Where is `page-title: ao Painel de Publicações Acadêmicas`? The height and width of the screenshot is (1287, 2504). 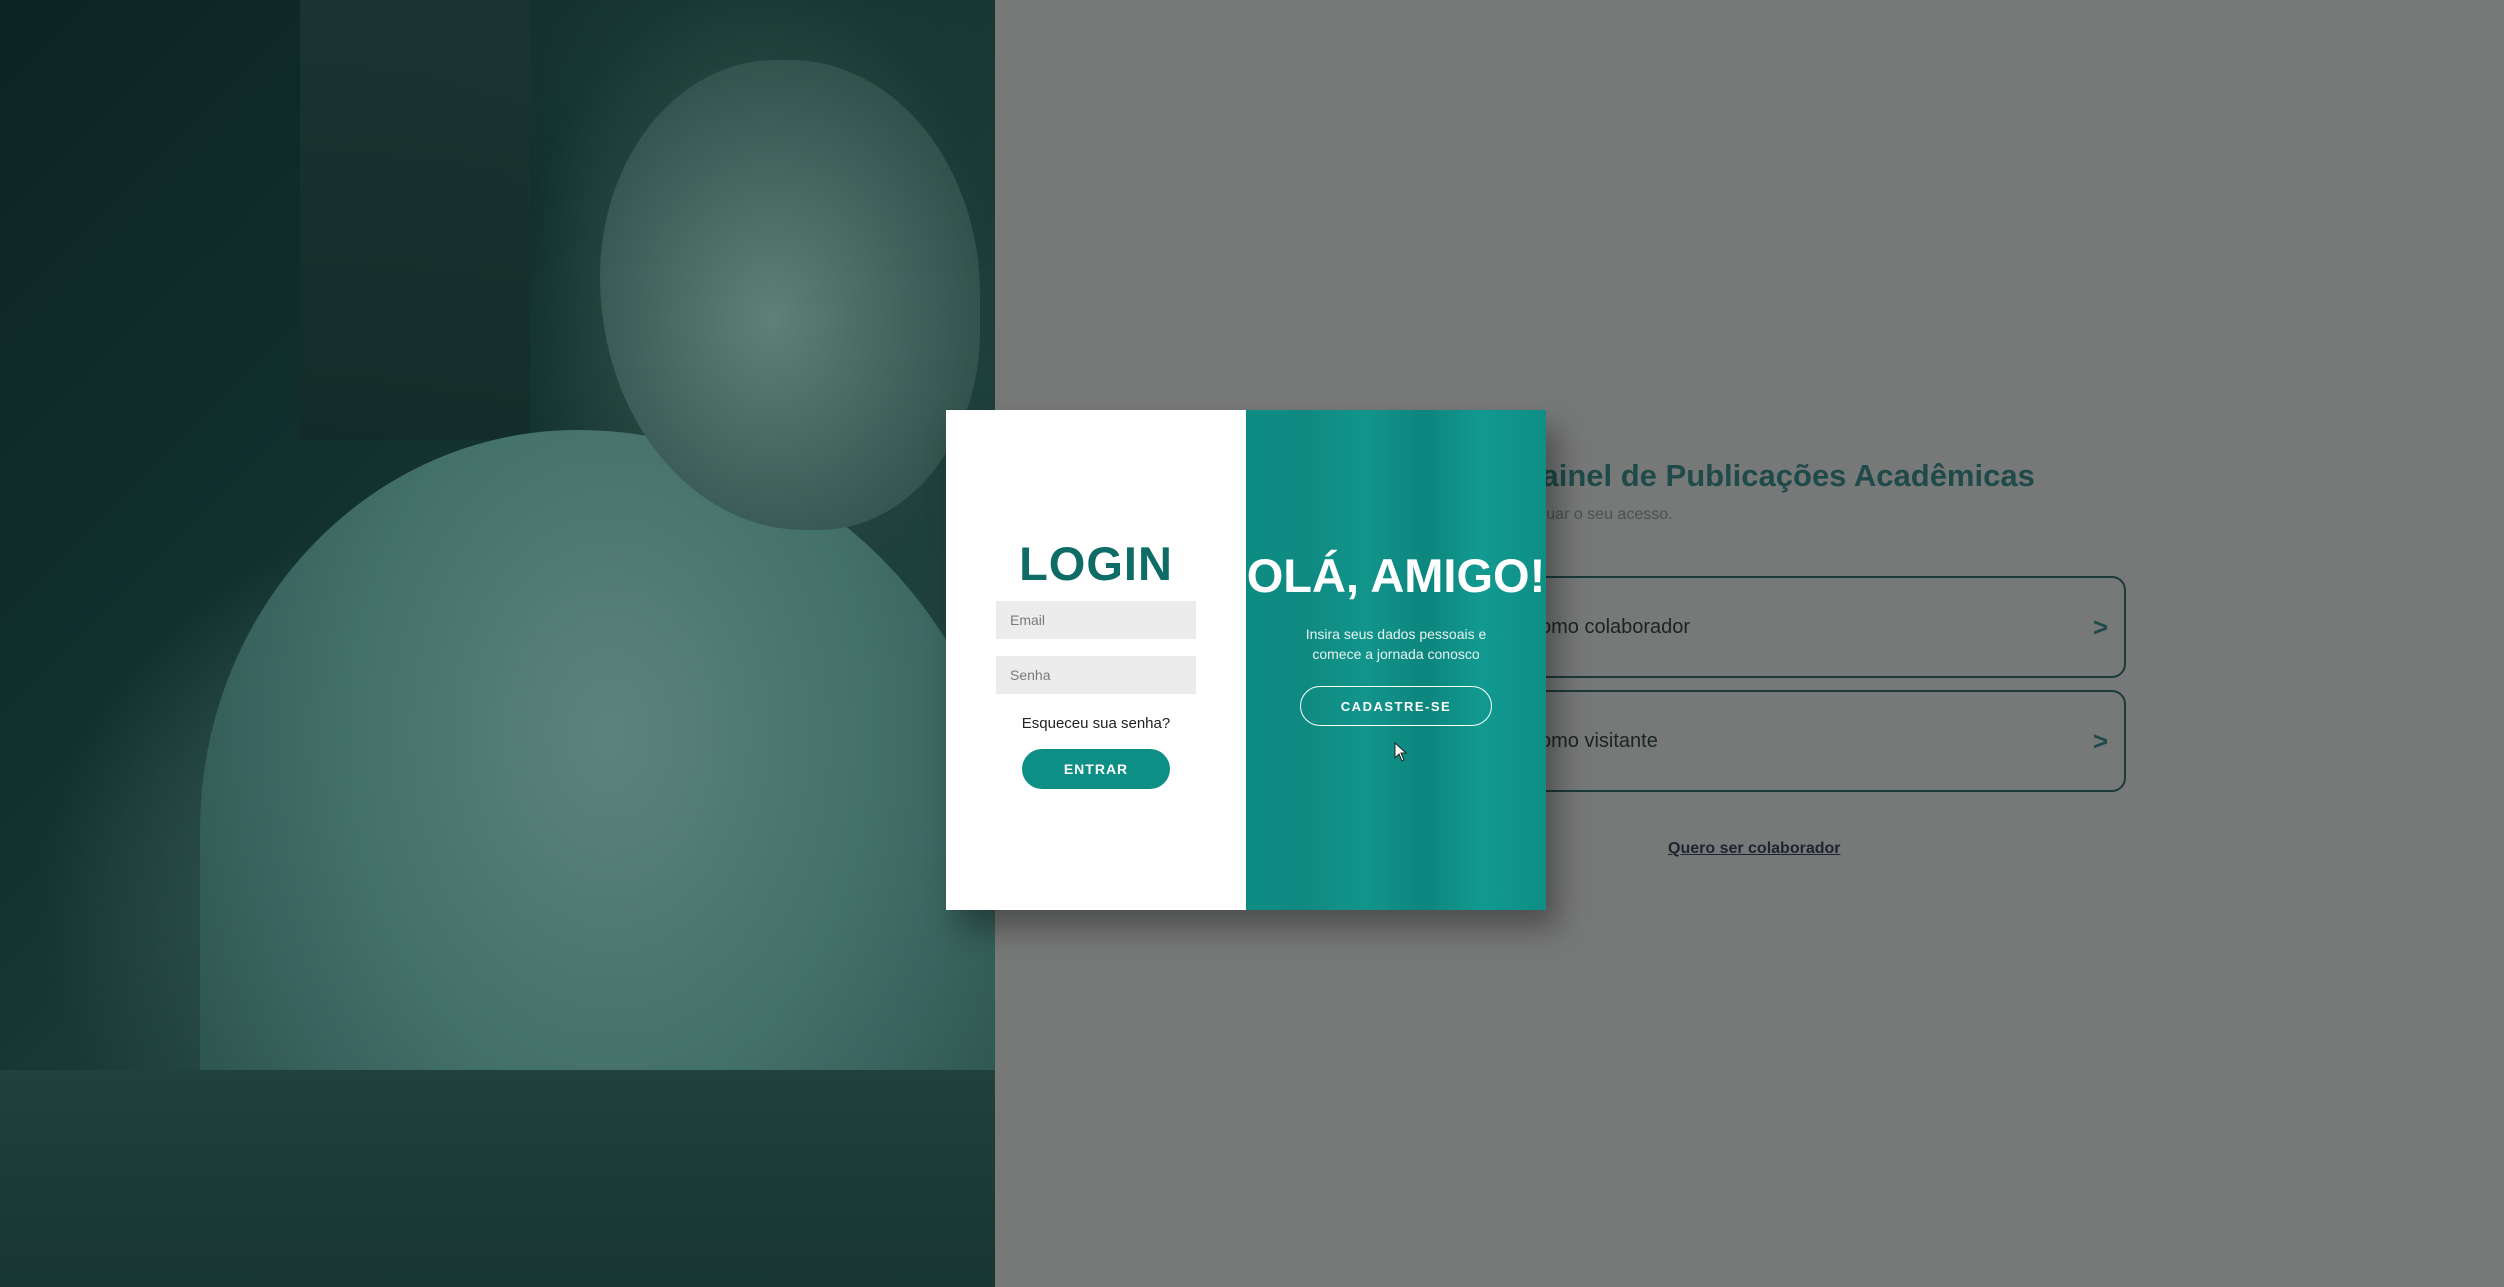
page-title: ao Painel de Publicações Acadêmicas is located at coordinates (1755, 475).